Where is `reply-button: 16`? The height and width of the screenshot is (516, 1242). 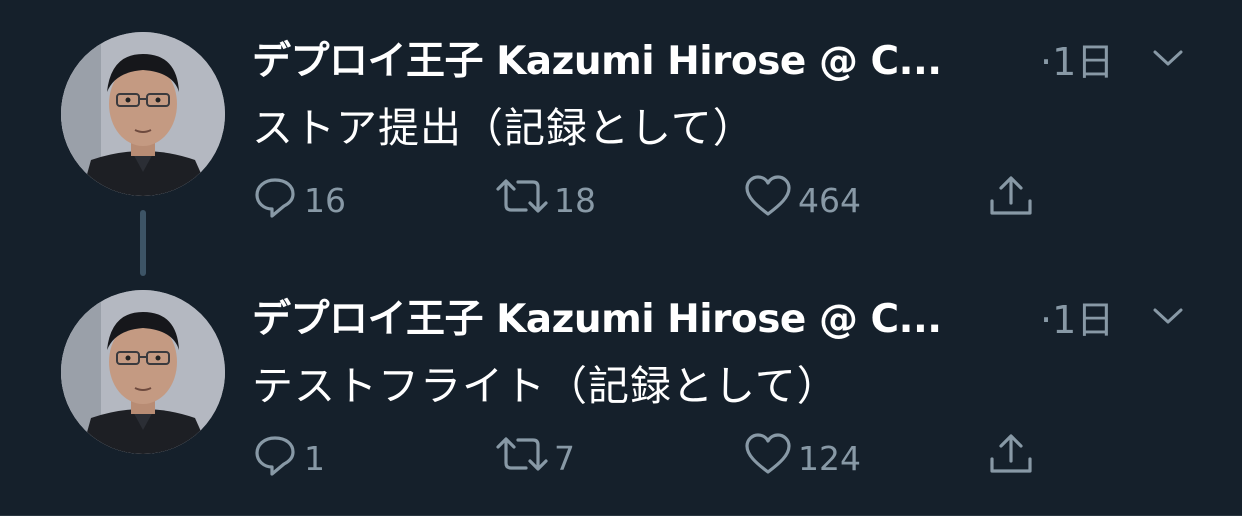
reply-button: 16 is located at coordinates (298, 200).